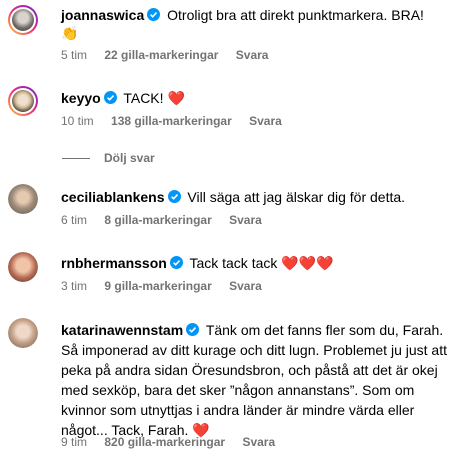  What do you see at coordinates (76, 159) in the screenshot?
I see `divider-line` at bounding box center [76, 159].